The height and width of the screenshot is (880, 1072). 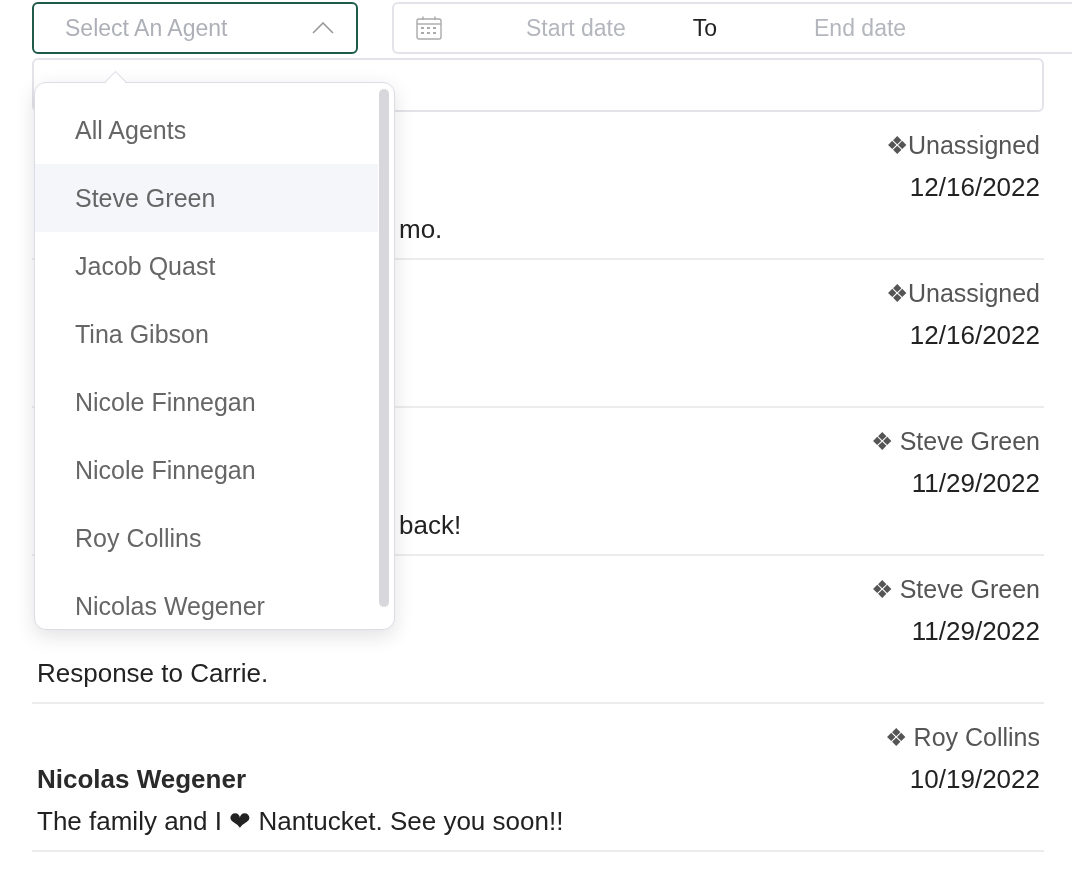 What do you see at coordinates (206, 334) in the screenshot?
I see `agent-option: Tina Gibson` at bounding box center [206, 334].